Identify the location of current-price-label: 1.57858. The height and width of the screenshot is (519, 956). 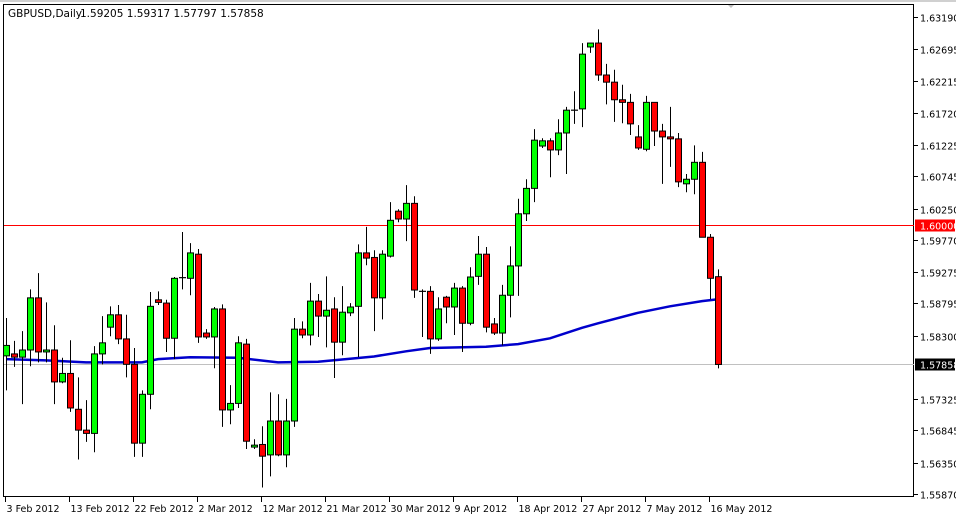
(938, 366).